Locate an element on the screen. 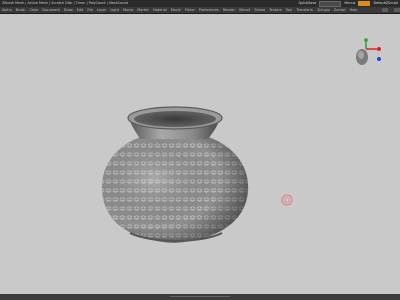 The image size is (400, 300). bottom-shelf is located at coordinates (200, 297).